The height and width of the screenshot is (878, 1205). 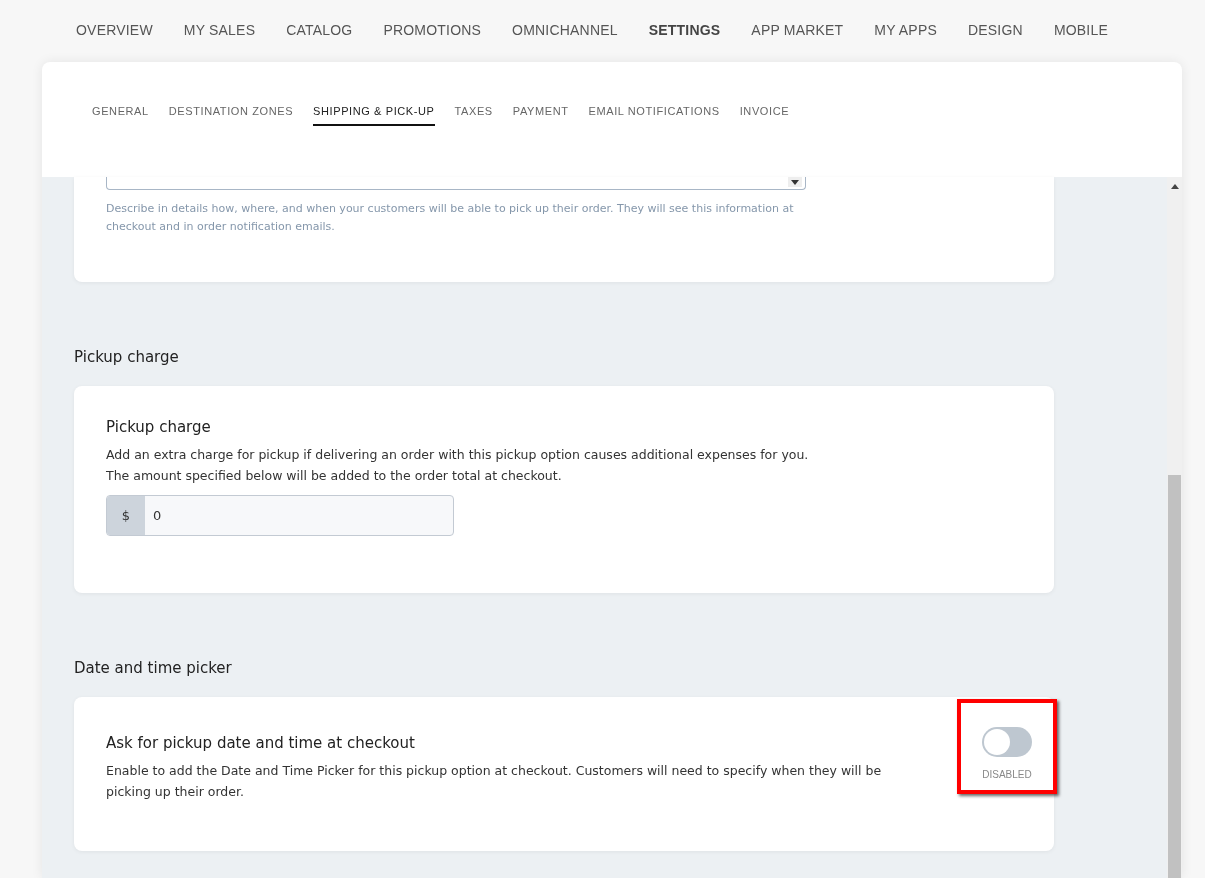 What do you see at coordinates (127, 357) in the screenshot?
I see `section-heading: Pickup charge` at bounding box center [127, 357].